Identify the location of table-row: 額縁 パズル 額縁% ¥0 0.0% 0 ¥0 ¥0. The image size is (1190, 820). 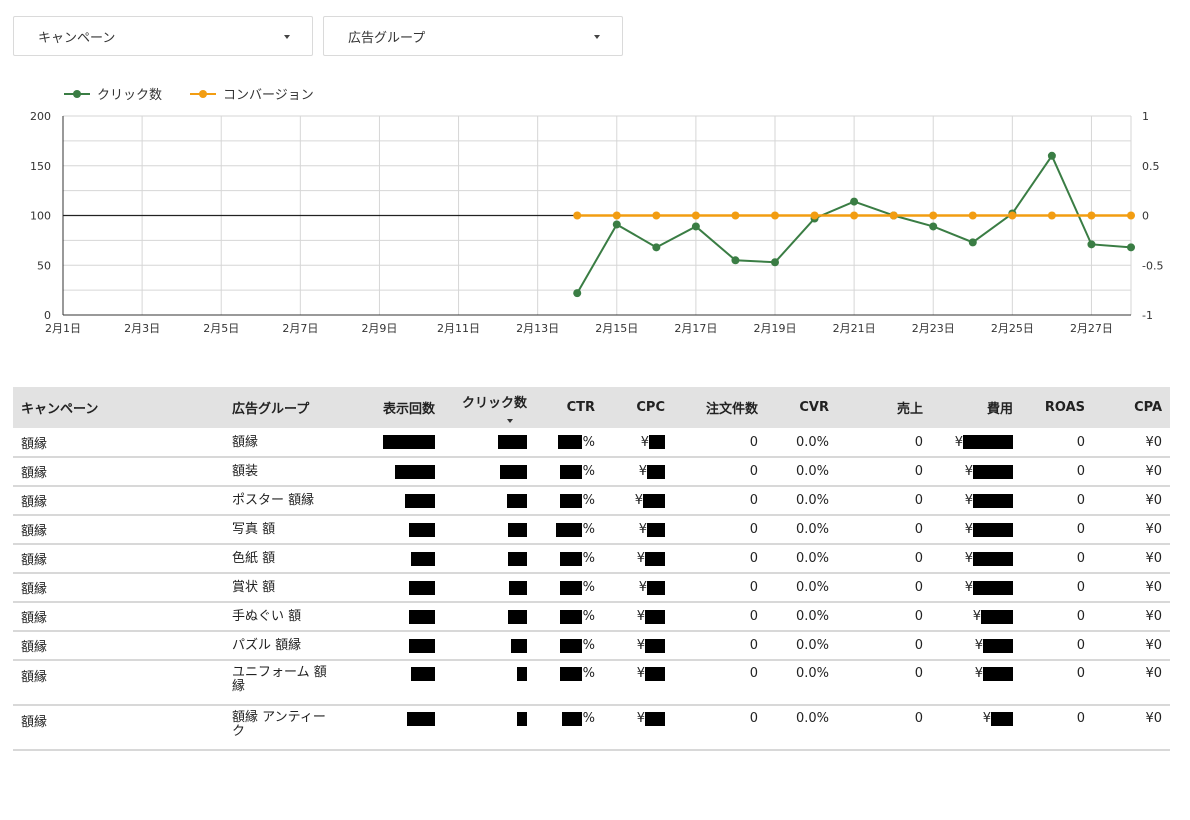
(591, 646).